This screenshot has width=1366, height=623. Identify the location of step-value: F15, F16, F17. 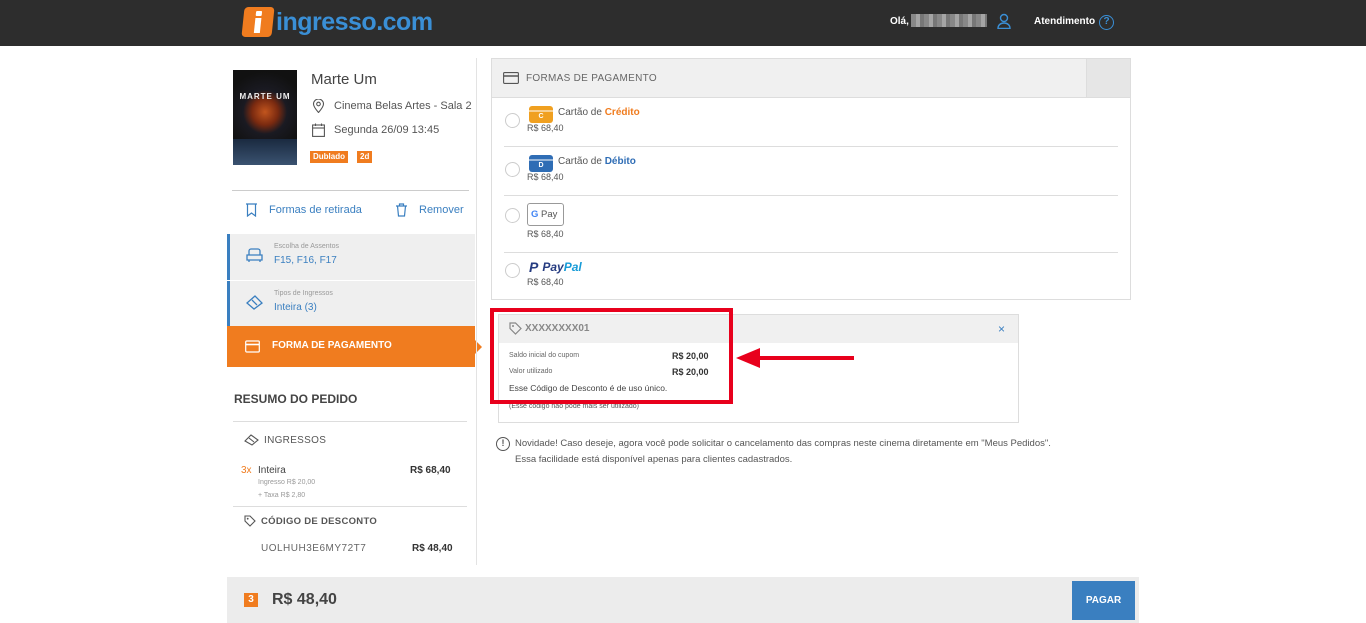
(305, 260).